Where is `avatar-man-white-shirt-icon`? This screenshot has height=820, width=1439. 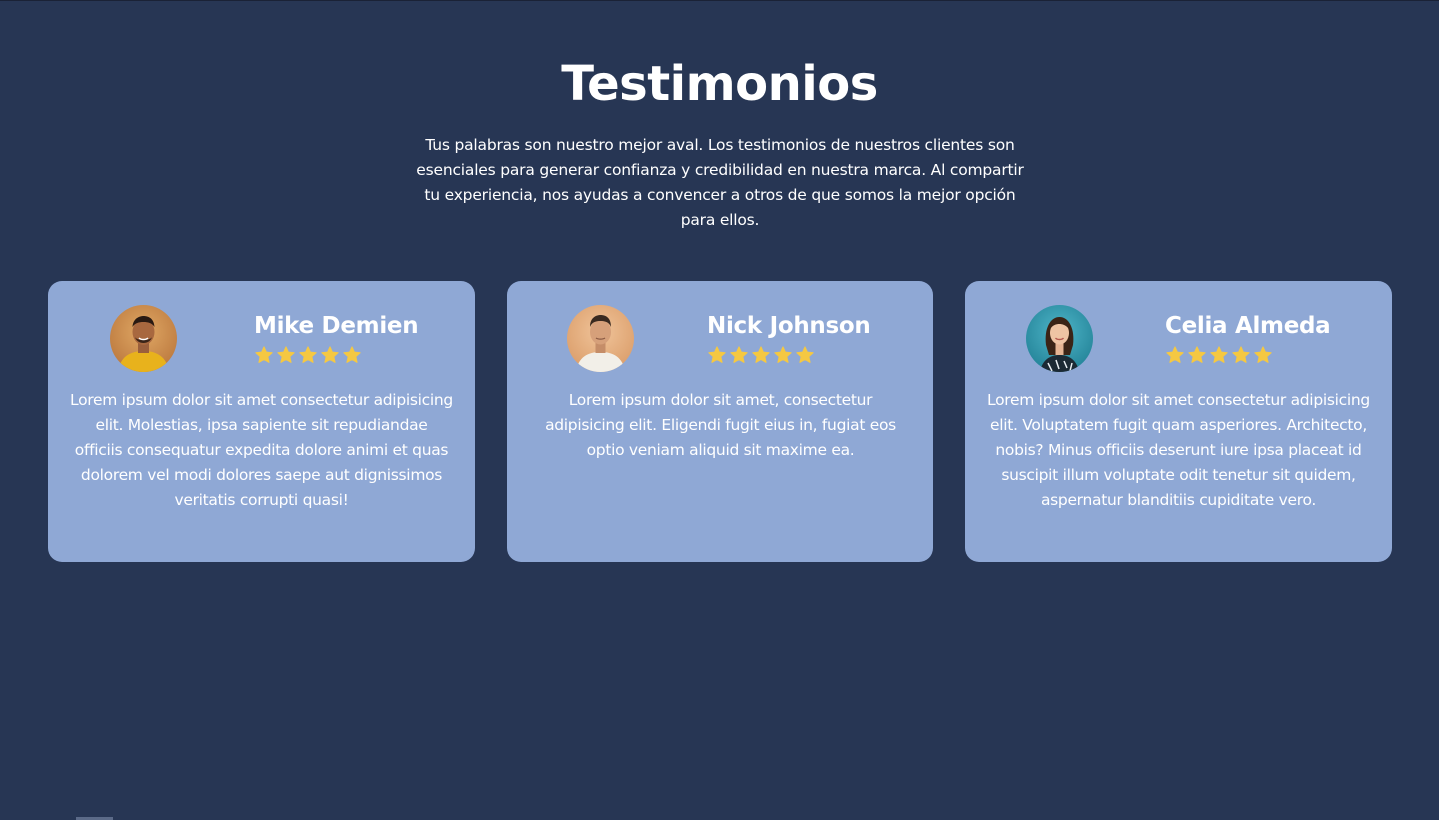 avatar-man-white-shirt-icon is located at coordinates (600, 338).